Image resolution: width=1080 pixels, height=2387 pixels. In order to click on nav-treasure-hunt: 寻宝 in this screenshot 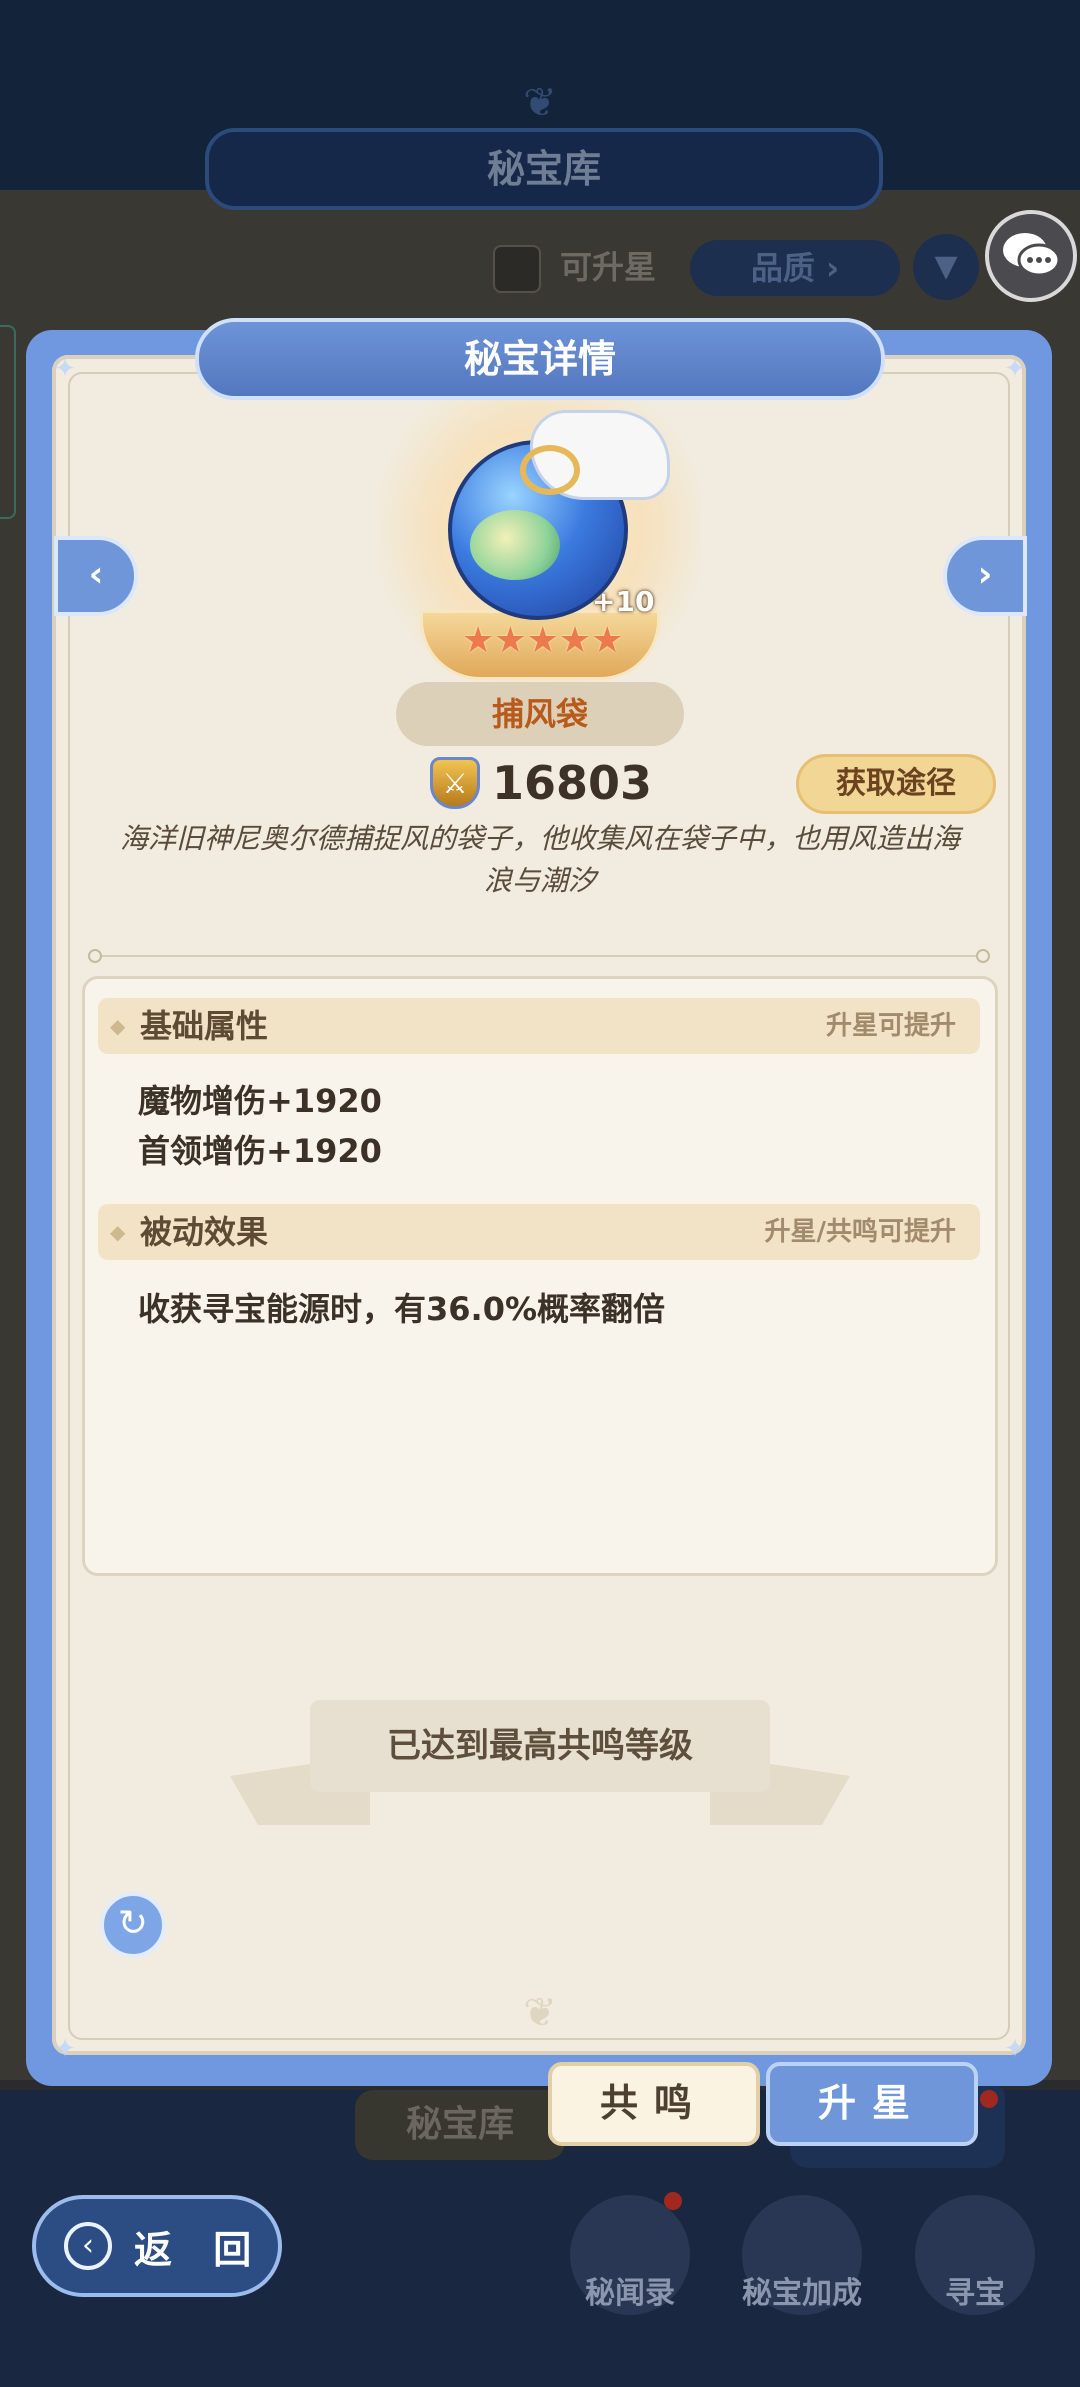, I will do `click(975, 2290)`.